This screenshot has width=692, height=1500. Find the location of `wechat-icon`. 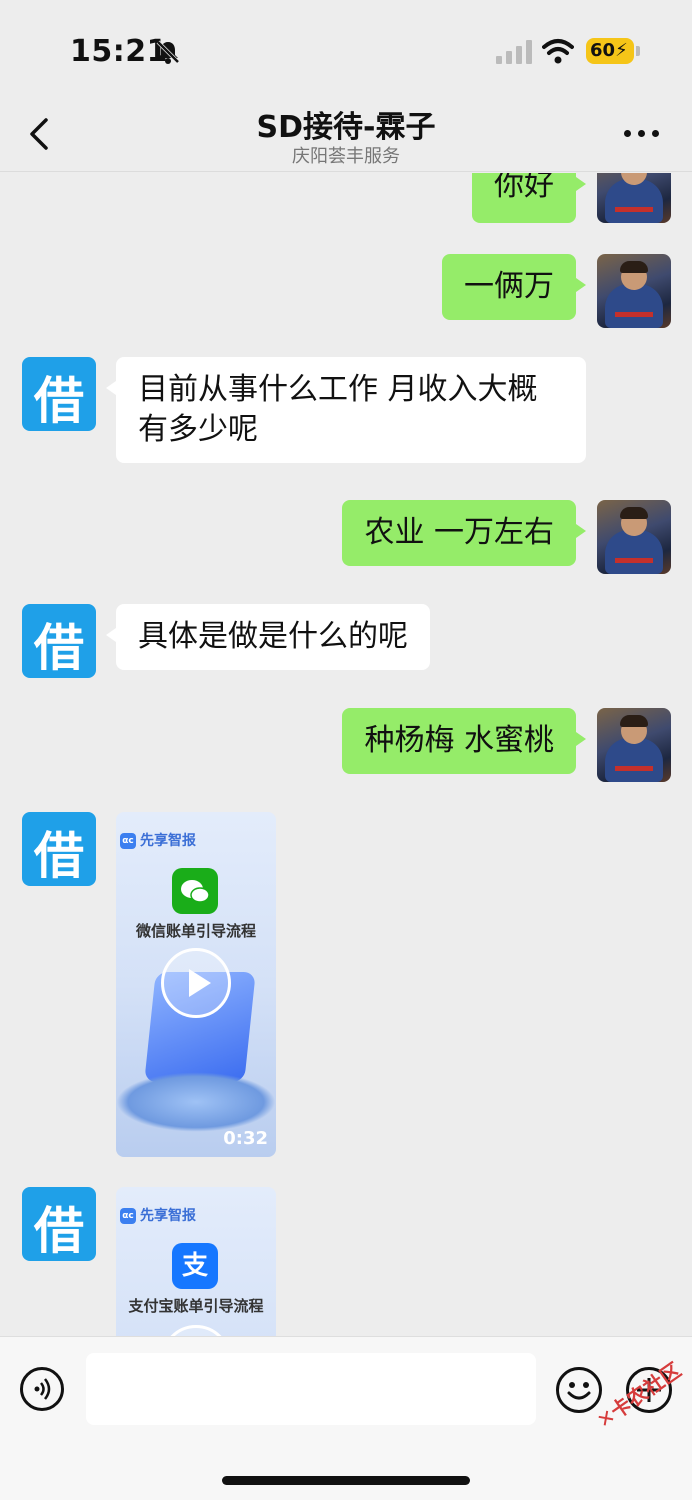

wechat-icon is located at coordinates (195, 891).